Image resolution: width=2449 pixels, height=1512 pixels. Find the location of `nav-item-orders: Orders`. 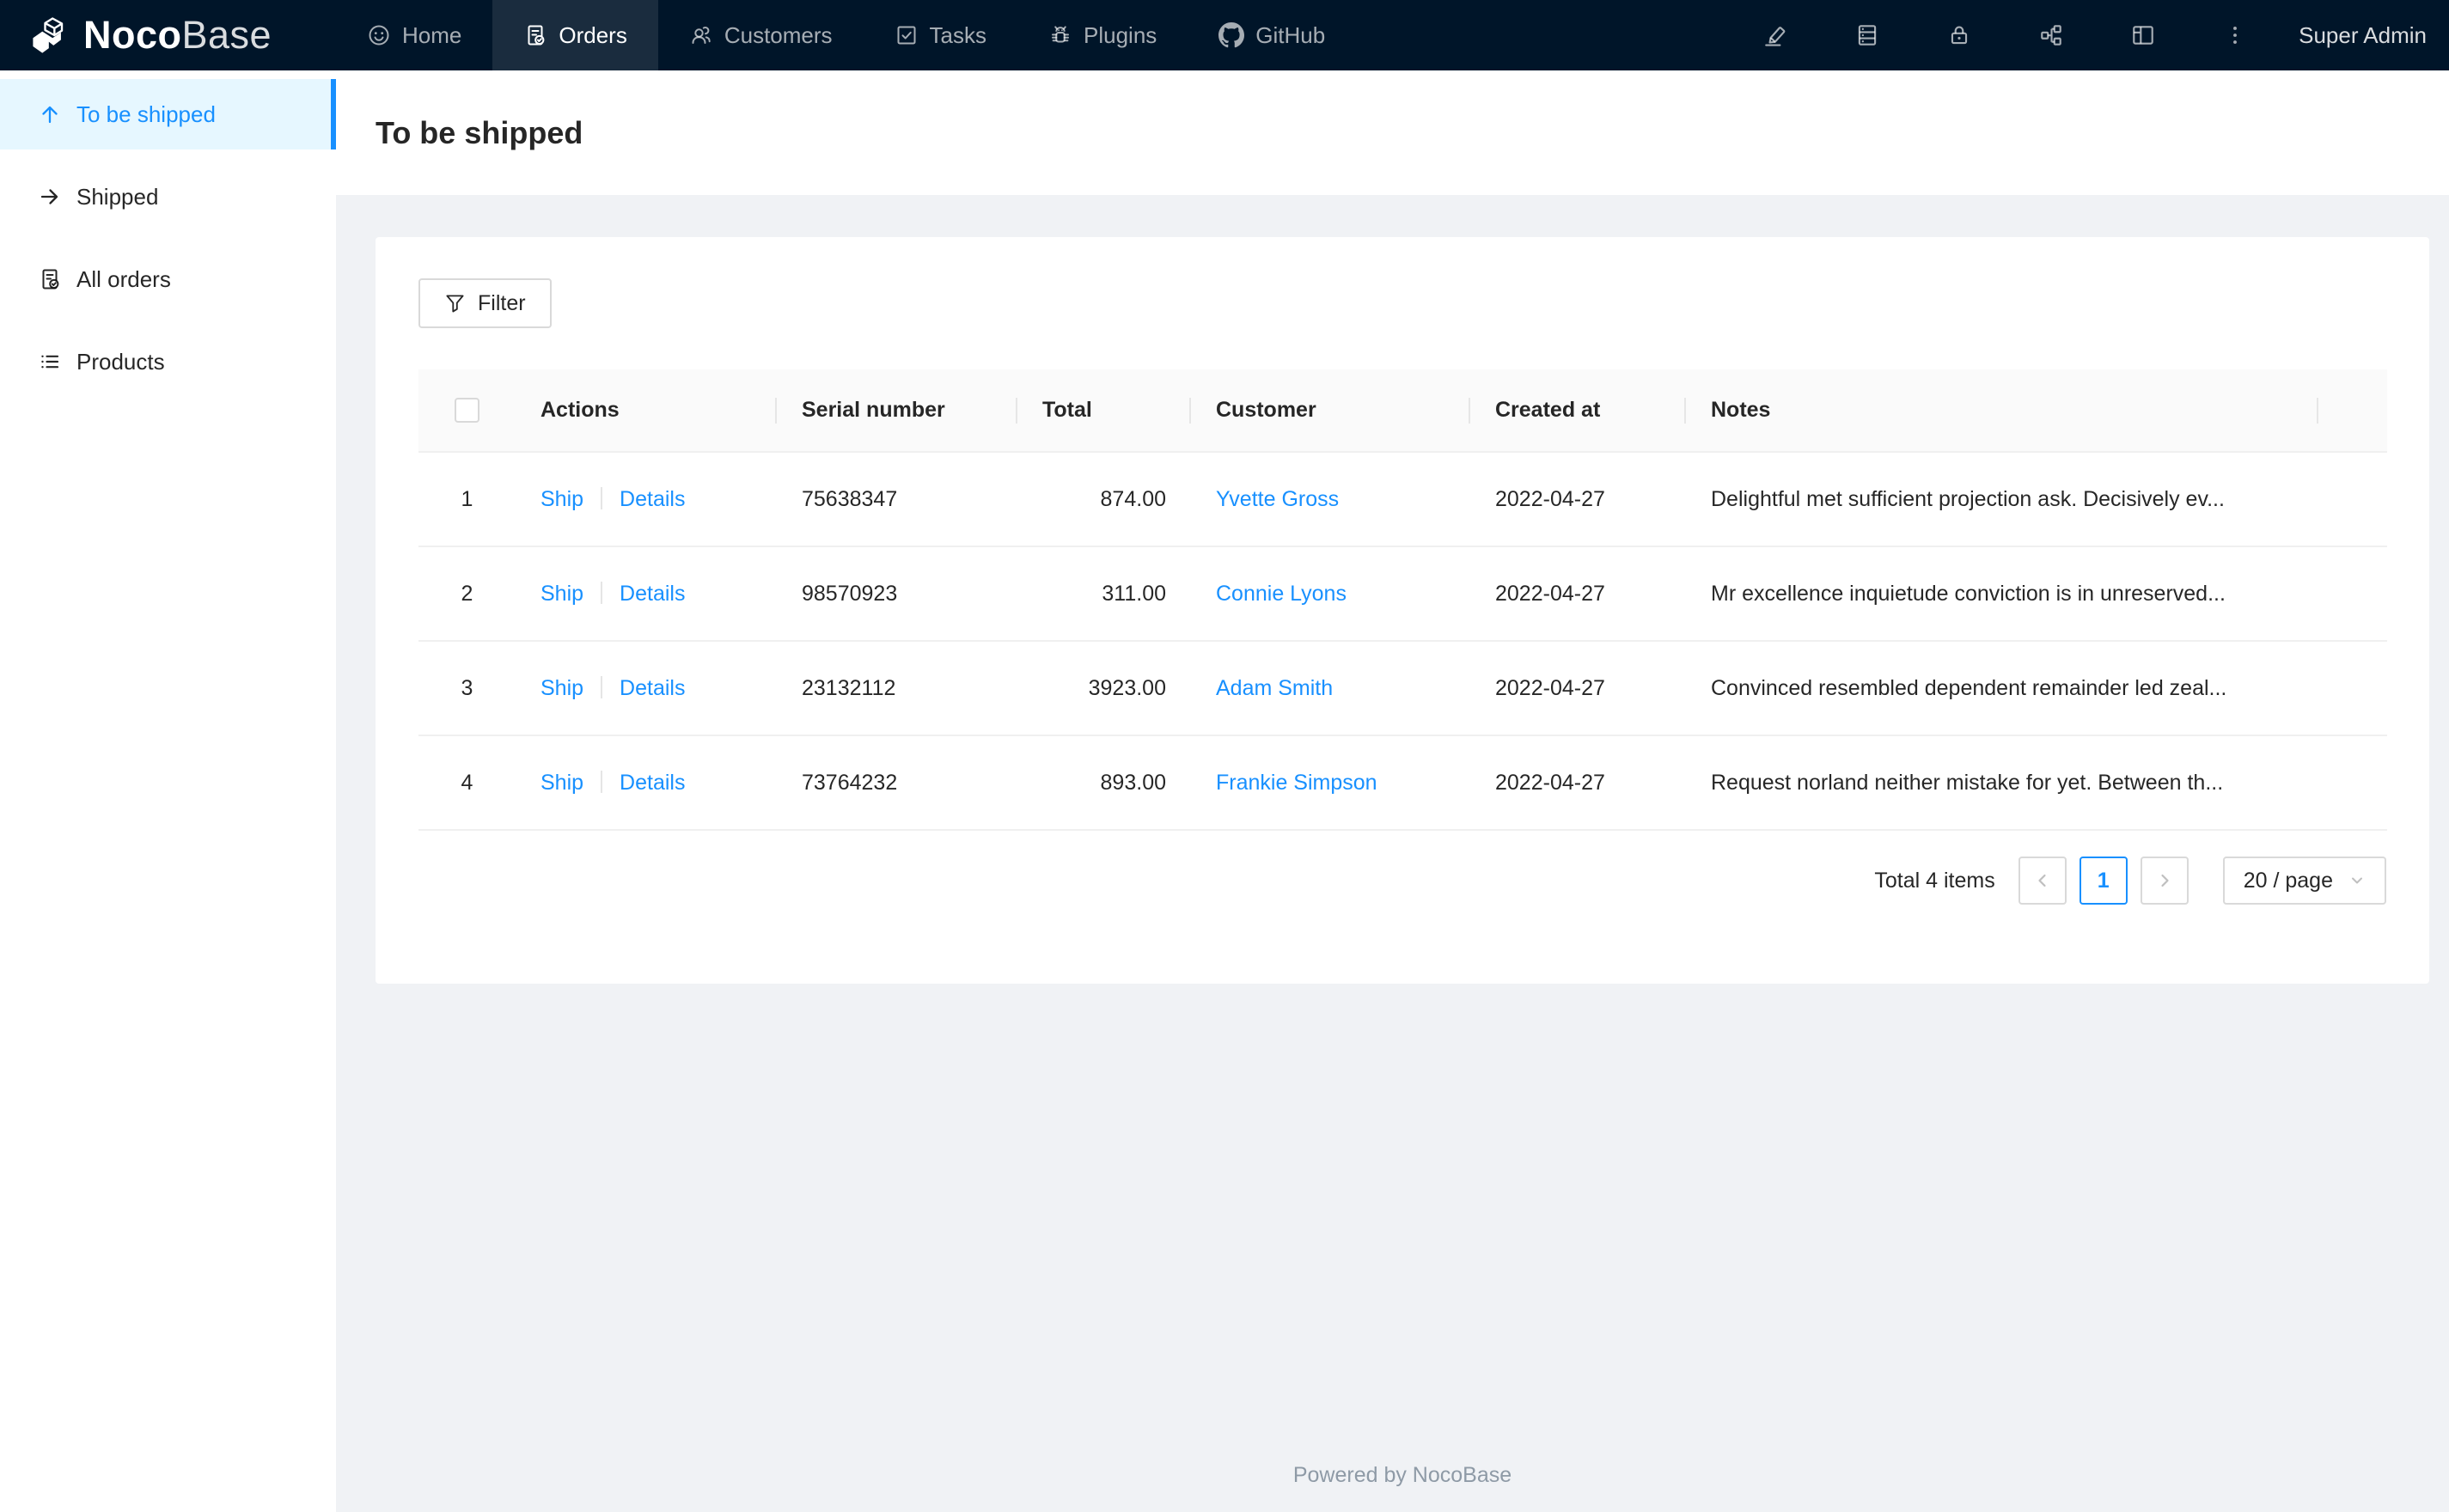

nav-item-orders: Orders is located at coordinates (575, 35).